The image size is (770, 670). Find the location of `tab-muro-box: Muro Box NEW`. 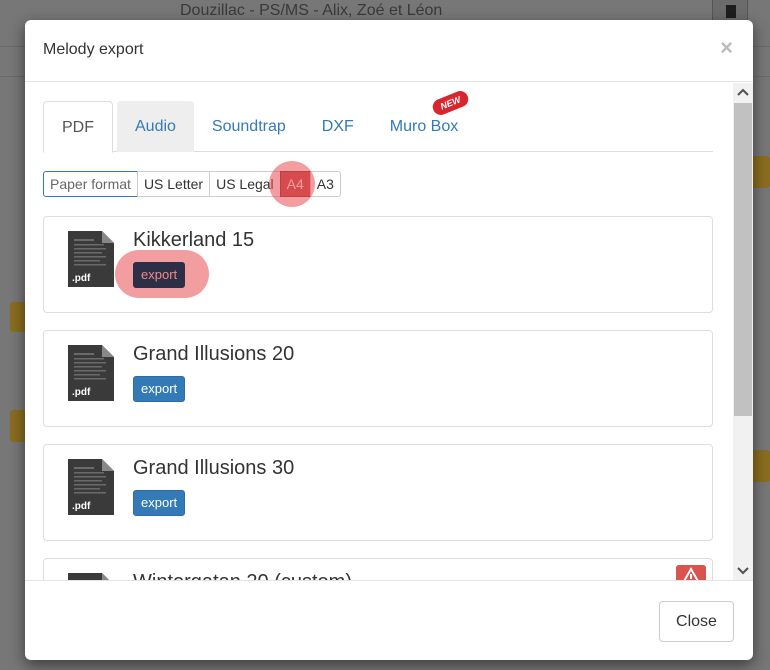

tab-muro-box: Muro Box NEW is located at coordinates (424, 120).